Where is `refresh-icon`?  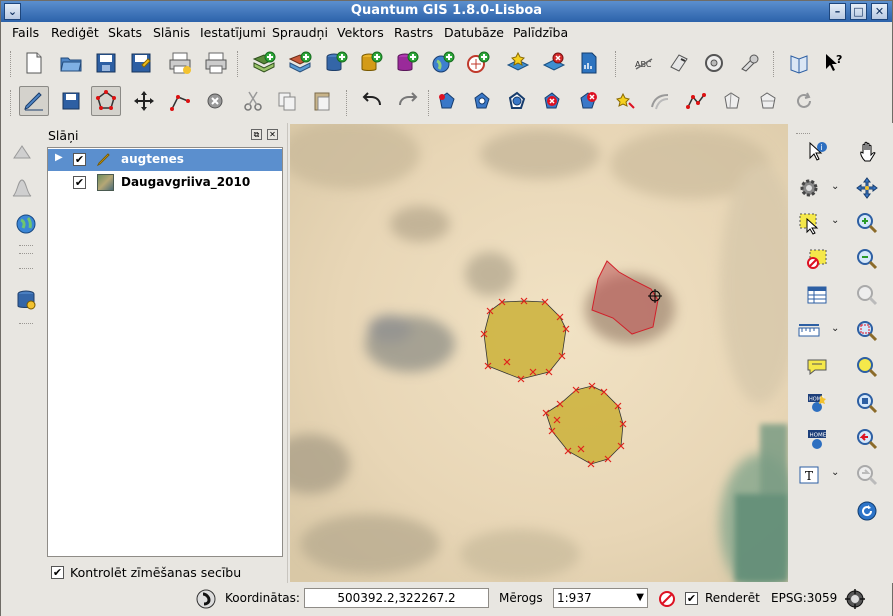
refresh-icon is located at coordinates (867, 511).